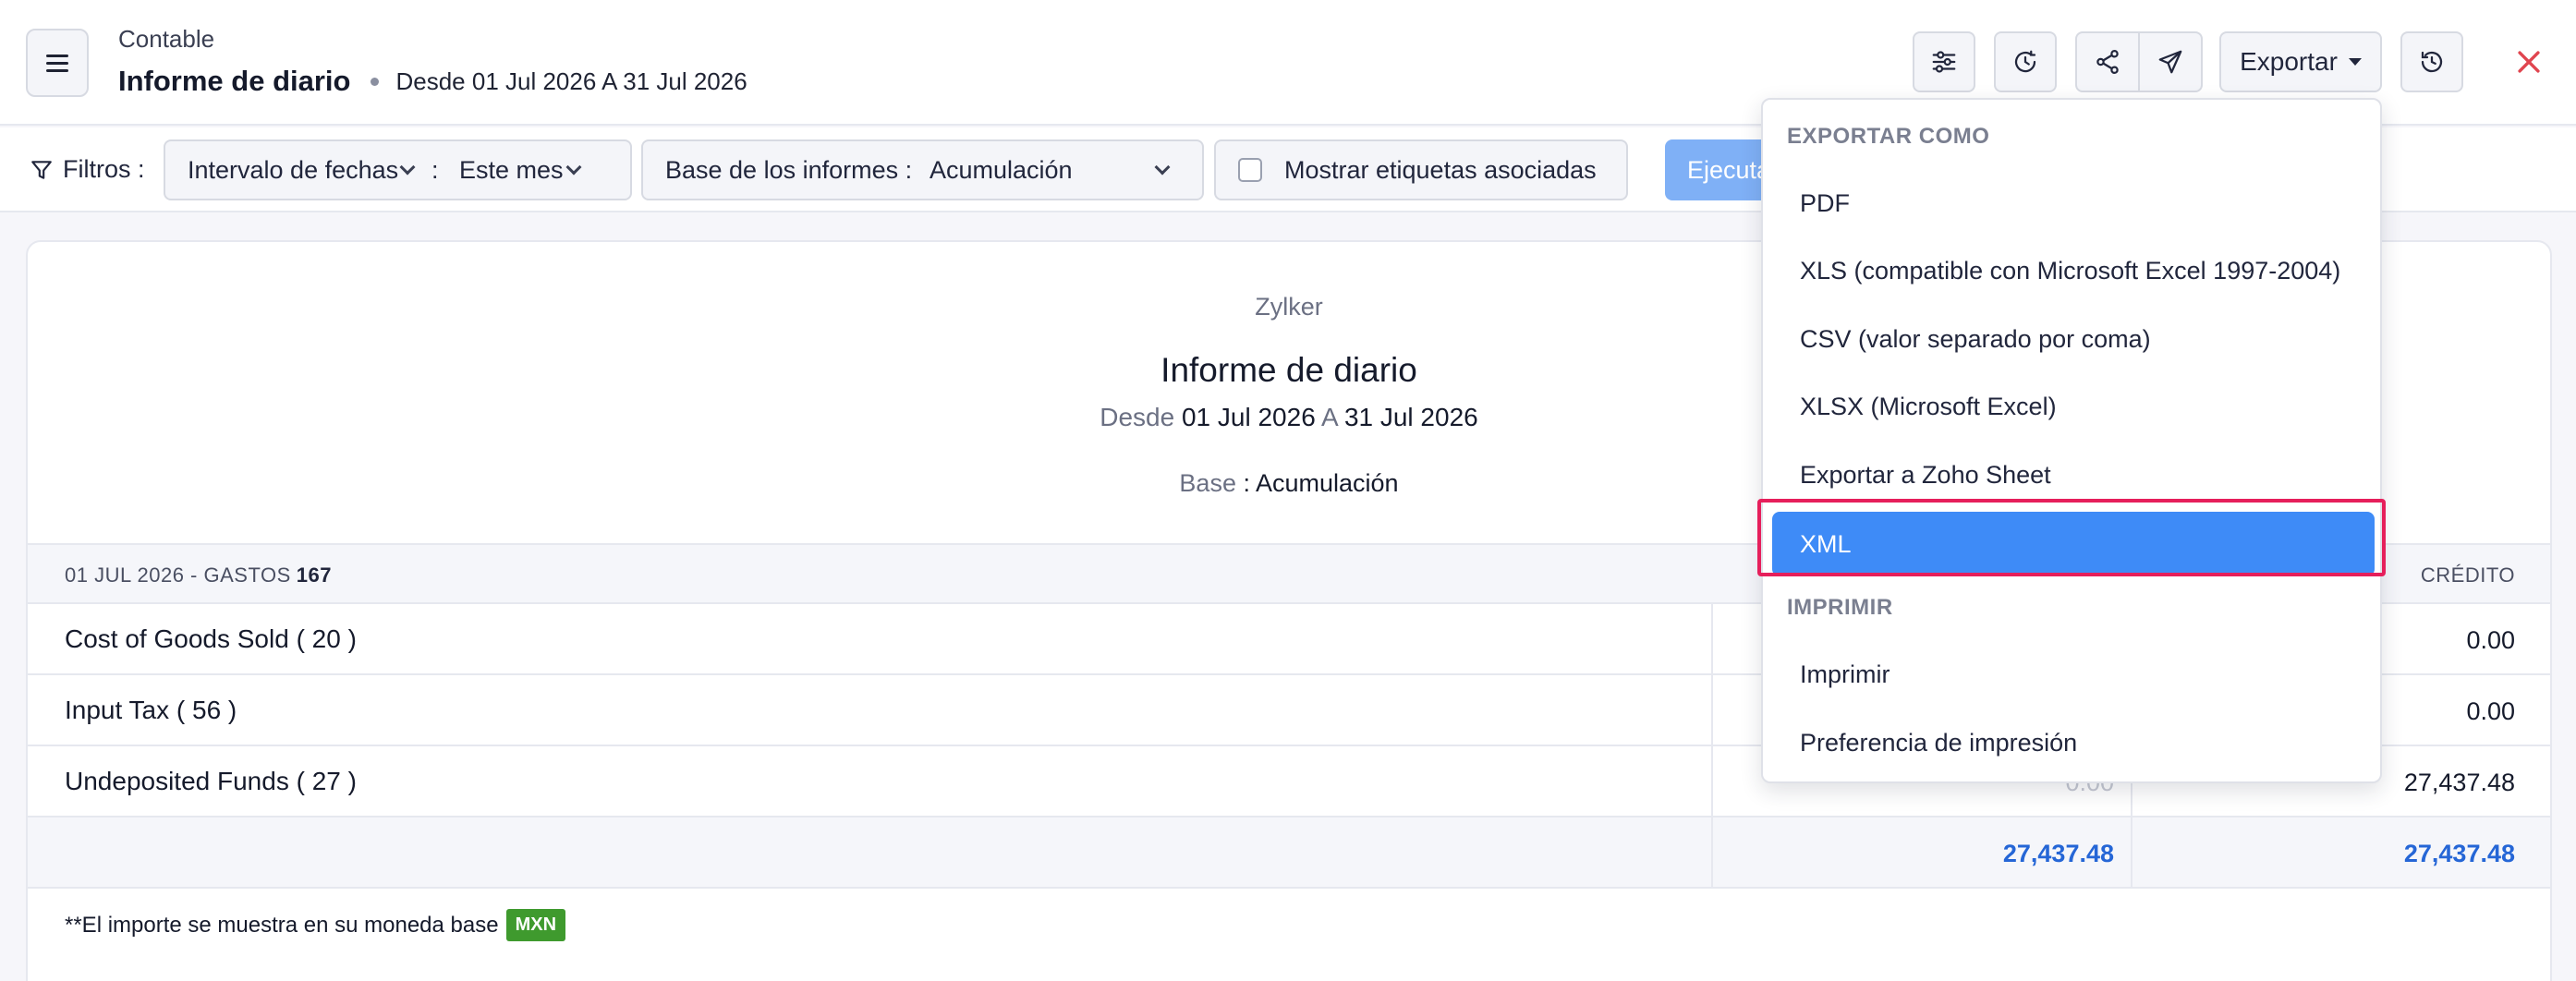 Image resolution: width=2576 pixels, height=981 pixels. I want to click on show-tags-label: Mostrar etiquetas asociadas, so click(1440, 169).